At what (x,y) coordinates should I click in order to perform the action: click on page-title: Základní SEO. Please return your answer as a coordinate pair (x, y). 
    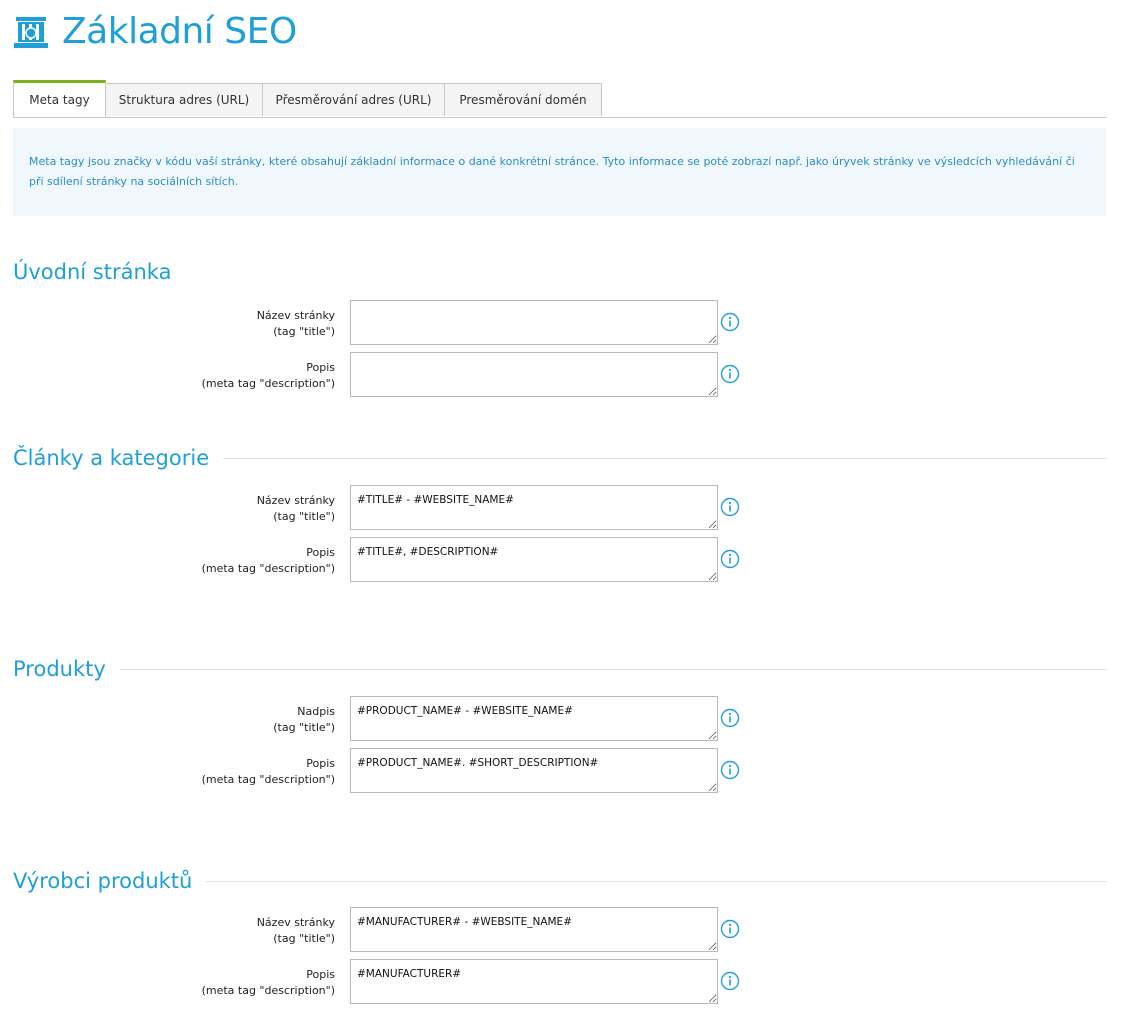
    Looking at the image, I should click on (179, 31).